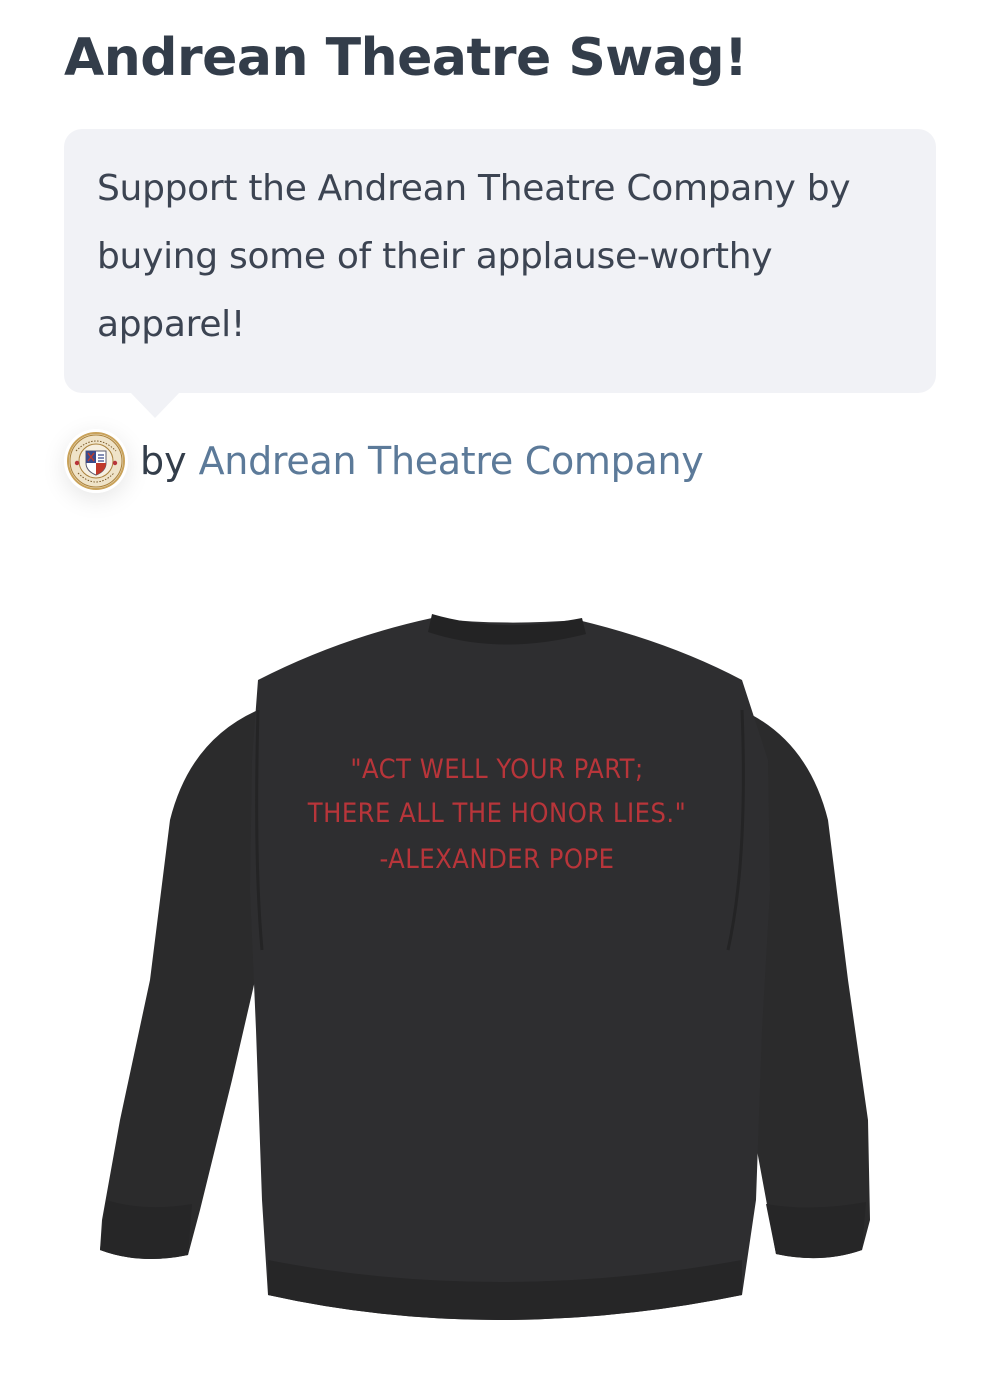  Describe the element at coordinates (816, 1230) in the screenshot. I see `sweatshirt-right-cuff` at that location.